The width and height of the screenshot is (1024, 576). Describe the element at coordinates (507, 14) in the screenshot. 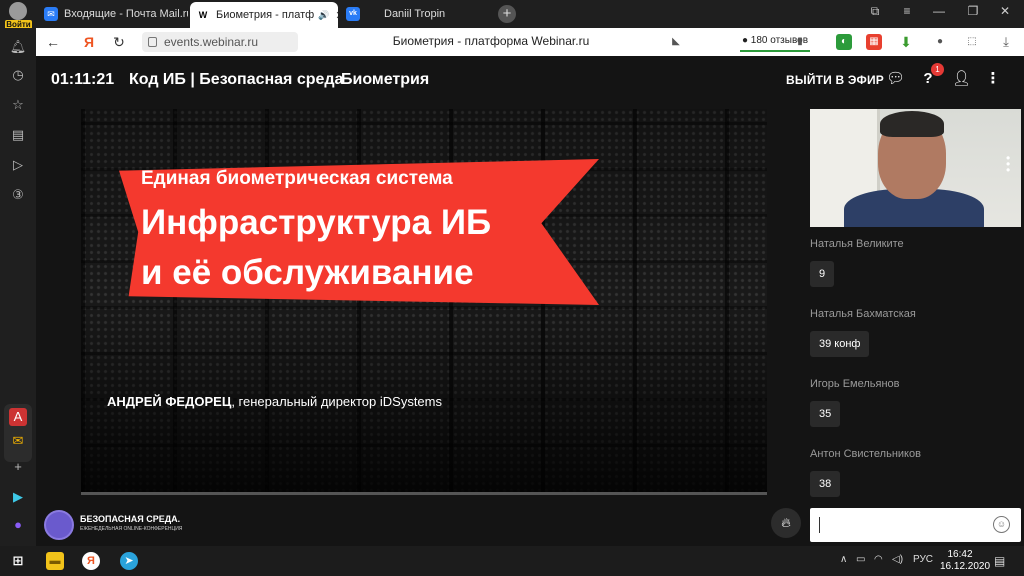

I see `new-tab-button: +` at that location.